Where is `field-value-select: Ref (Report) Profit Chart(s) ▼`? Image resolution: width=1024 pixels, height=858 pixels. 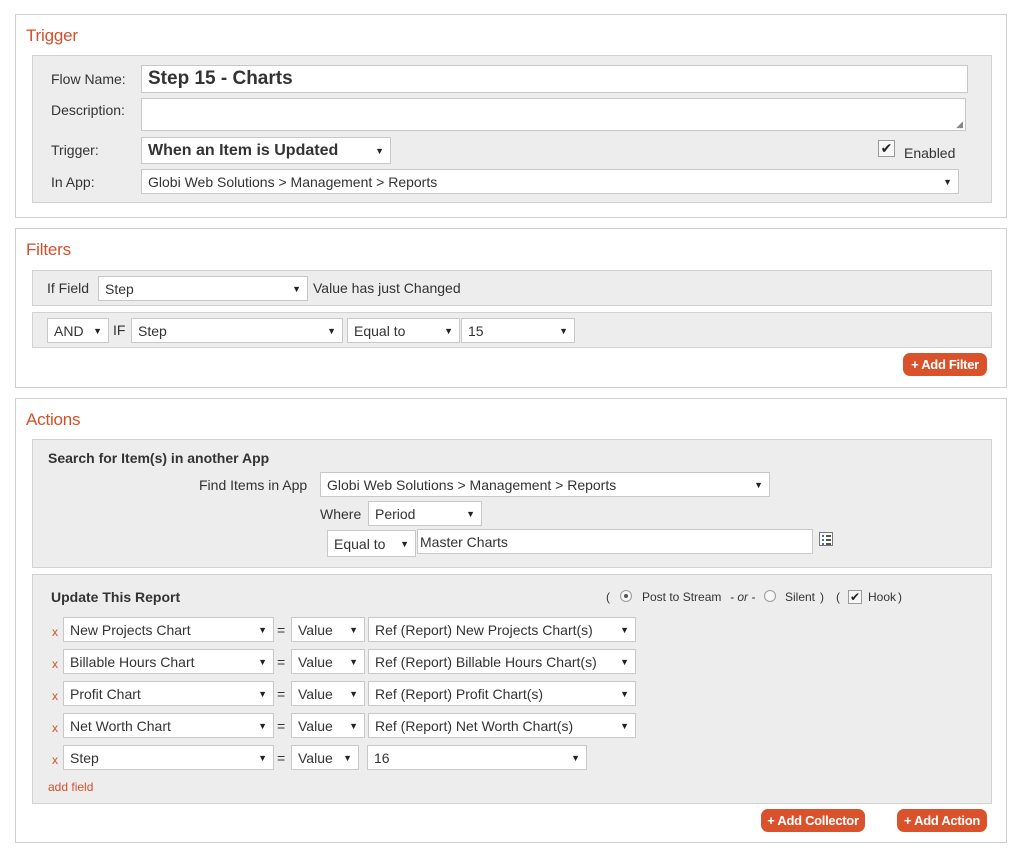
field-value-select: Ref (Report) Profit Chart(s) ▼ is located at coordinates (502, 693).